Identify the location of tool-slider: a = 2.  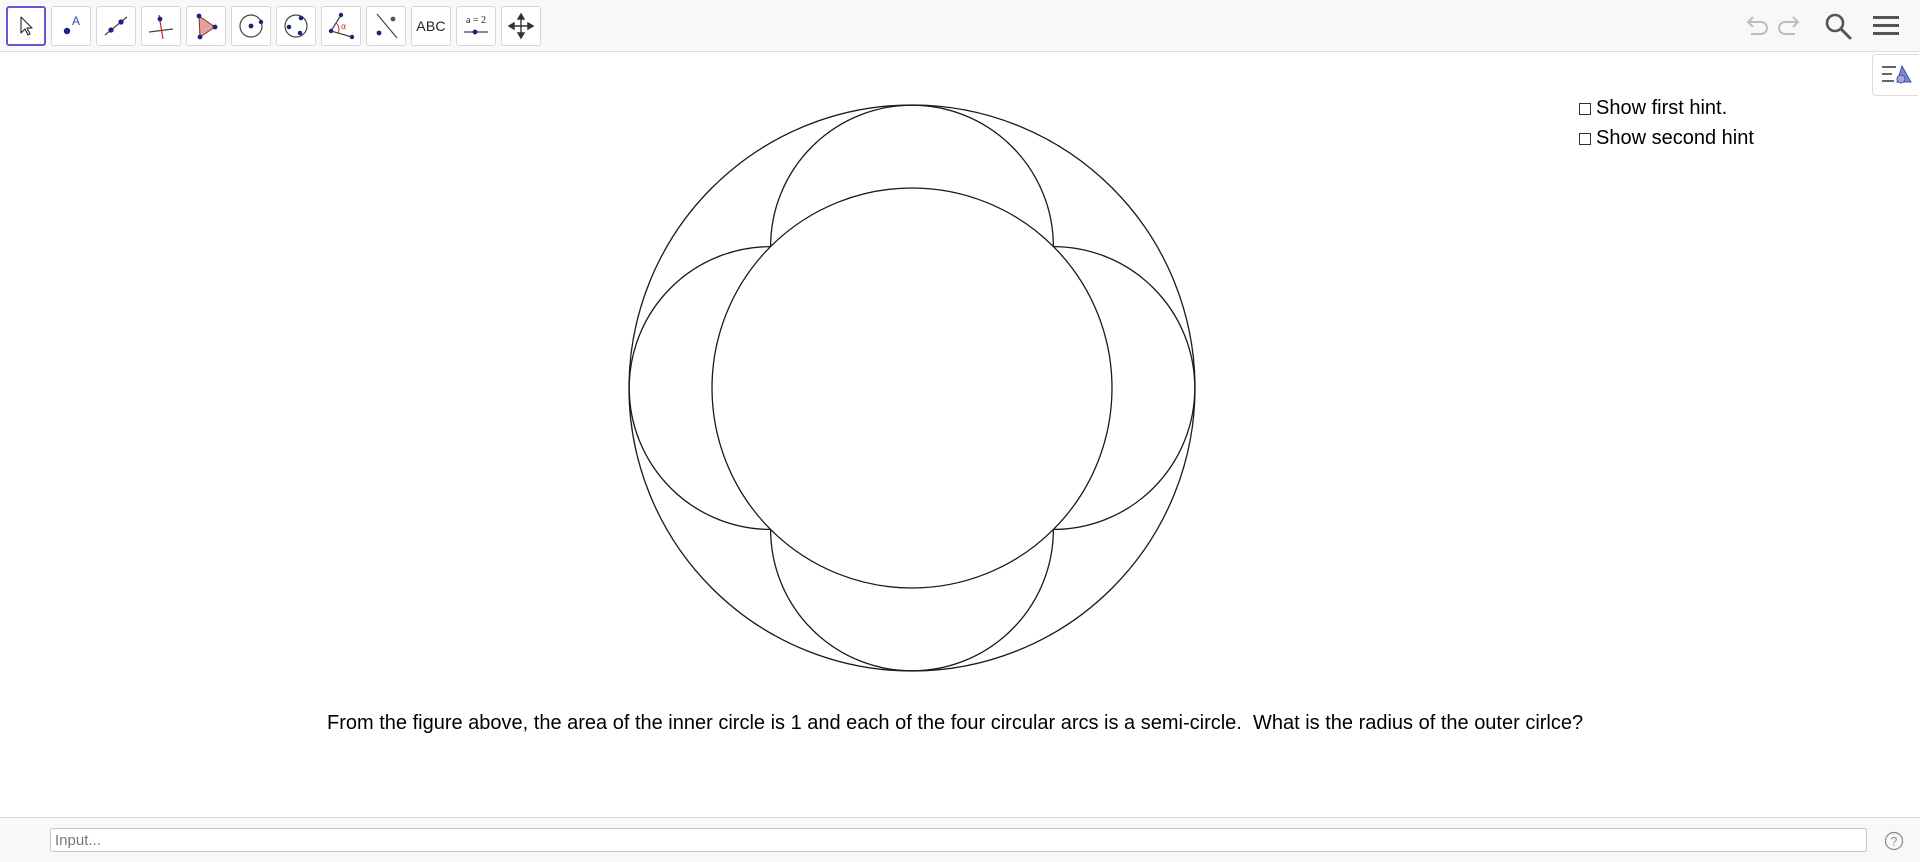
(476, 26).